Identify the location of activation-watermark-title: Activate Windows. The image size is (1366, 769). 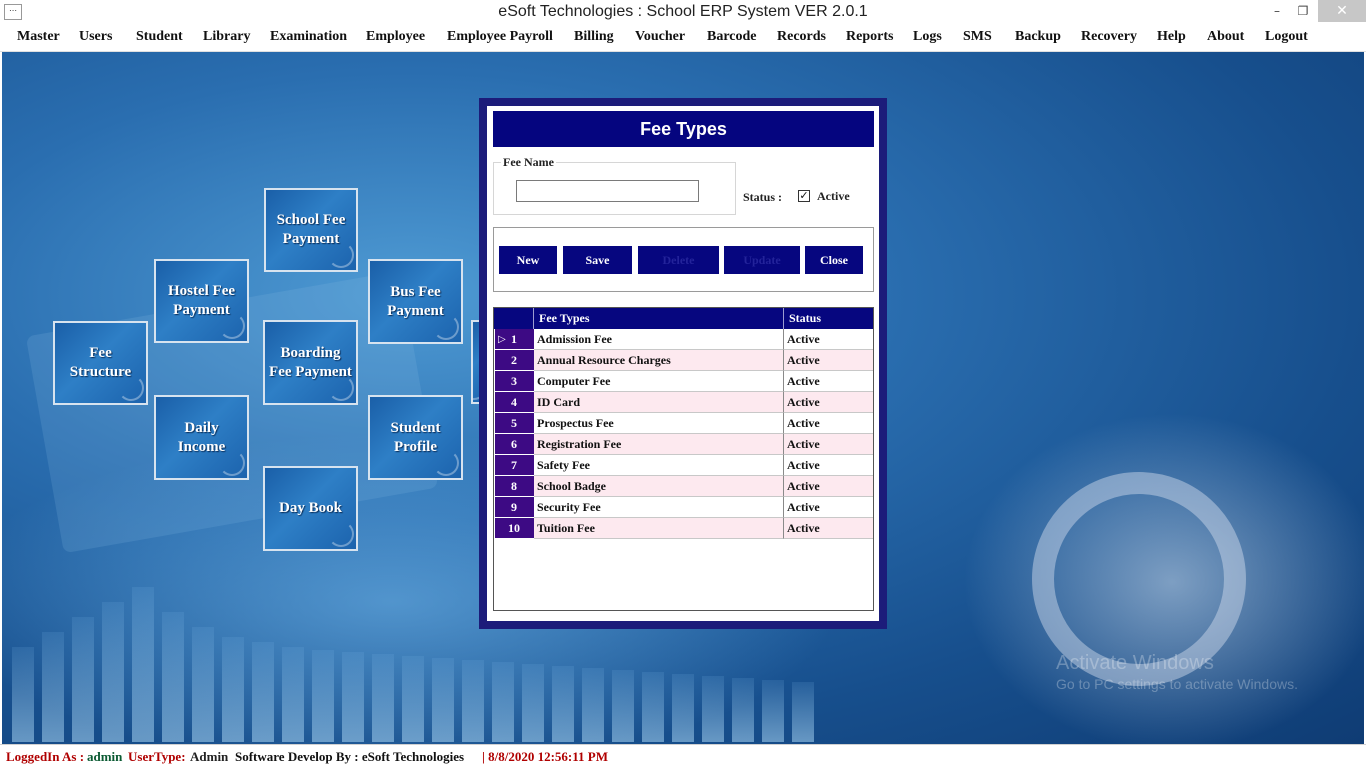
(1135, 663).